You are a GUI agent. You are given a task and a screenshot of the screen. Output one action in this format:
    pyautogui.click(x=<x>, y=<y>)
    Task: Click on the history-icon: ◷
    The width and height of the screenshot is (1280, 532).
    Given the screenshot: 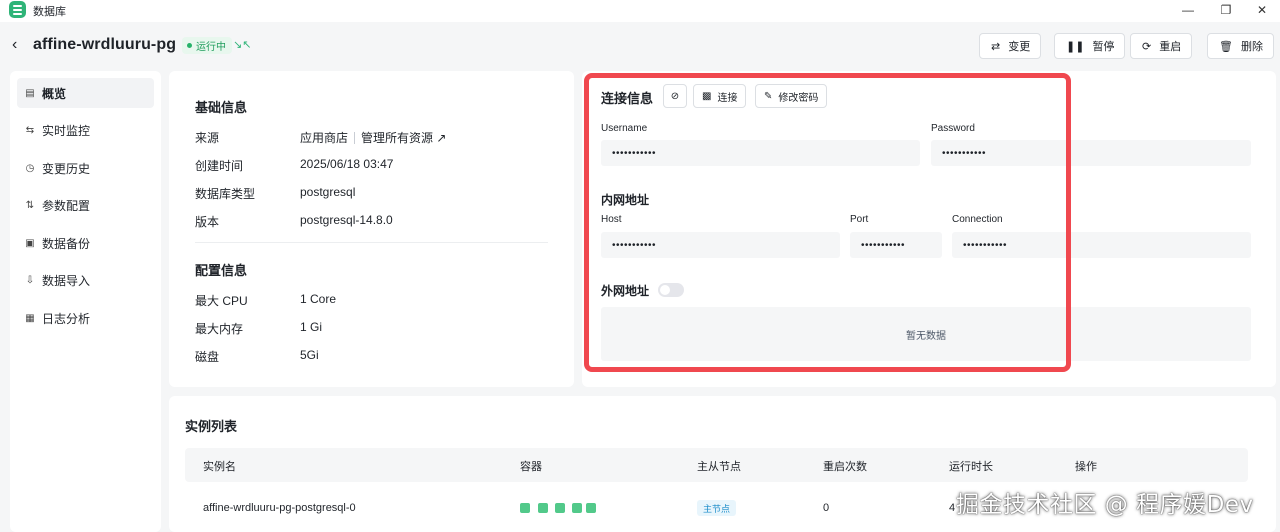 What is the action you would take?
    pyautogui.click(x=30, y=168)
    